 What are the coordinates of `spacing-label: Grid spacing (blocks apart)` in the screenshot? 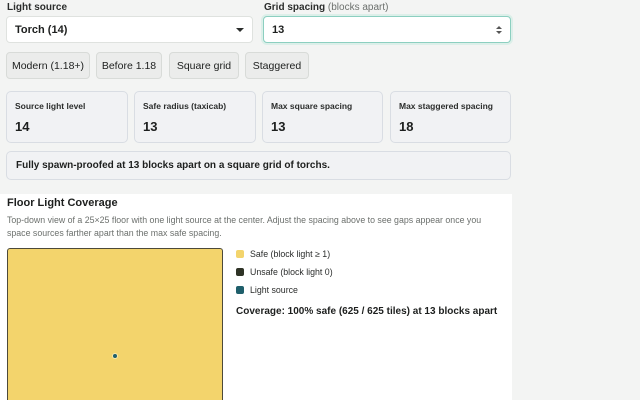 It's located at (326, 7).